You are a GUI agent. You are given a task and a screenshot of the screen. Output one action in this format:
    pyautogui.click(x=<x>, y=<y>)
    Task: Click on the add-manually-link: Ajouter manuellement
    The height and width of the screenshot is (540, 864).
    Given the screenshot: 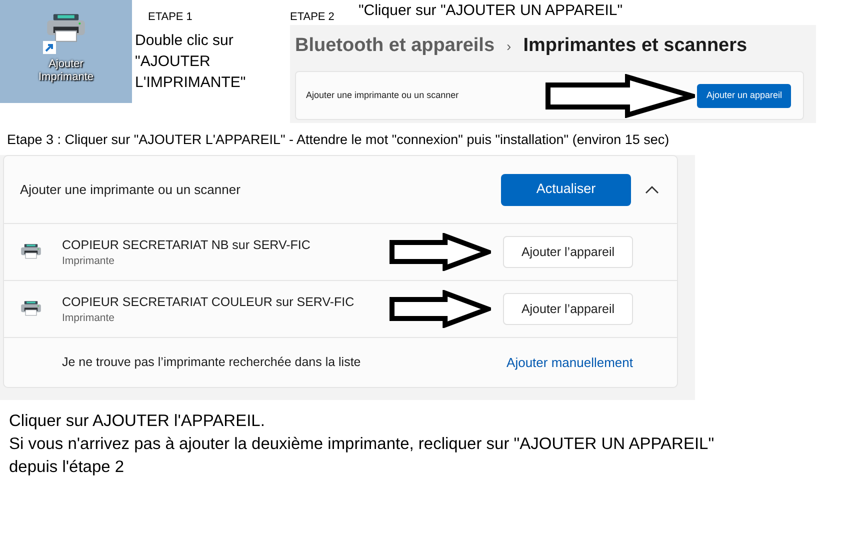 What is the action you would take?
    pyautogui.click(x=569, y=362)
    